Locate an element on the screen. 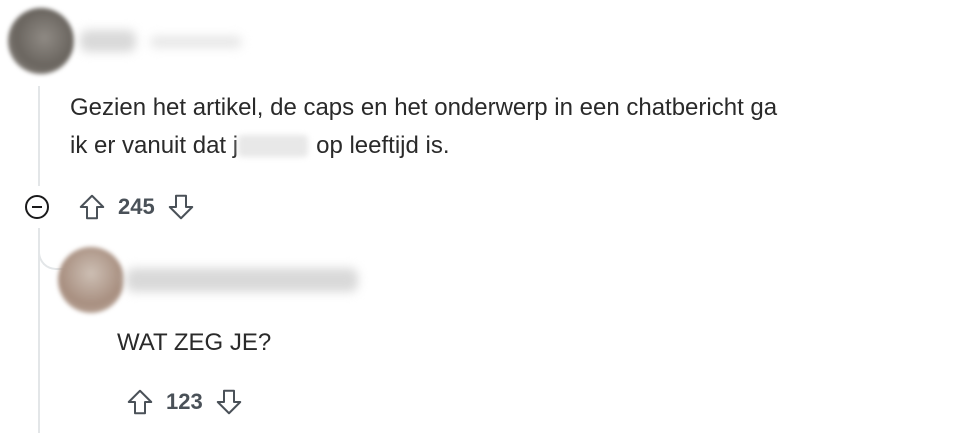 This screenshot has width=980, height=436. comment-text-line2-end: op leeftijd is. is located at coordinates (383, 145).